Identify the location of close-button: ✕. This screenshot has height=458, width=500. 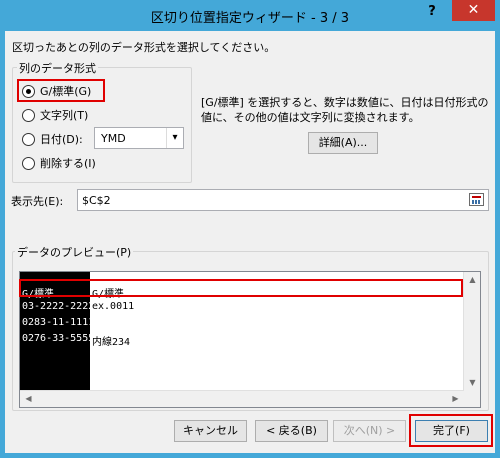
(473, 10).